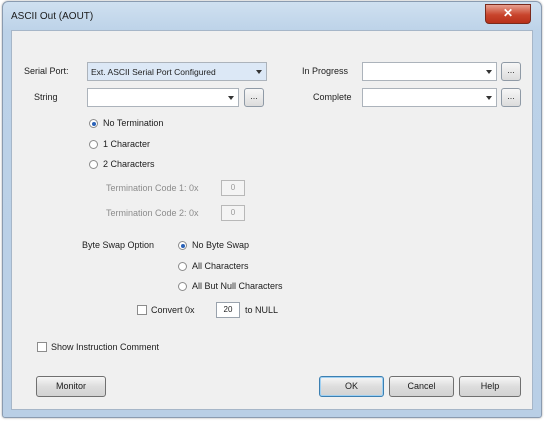 Image resolution: width=546 pixels, height=422 pixels. I want to click on string-dropdown, so click(163, 97).